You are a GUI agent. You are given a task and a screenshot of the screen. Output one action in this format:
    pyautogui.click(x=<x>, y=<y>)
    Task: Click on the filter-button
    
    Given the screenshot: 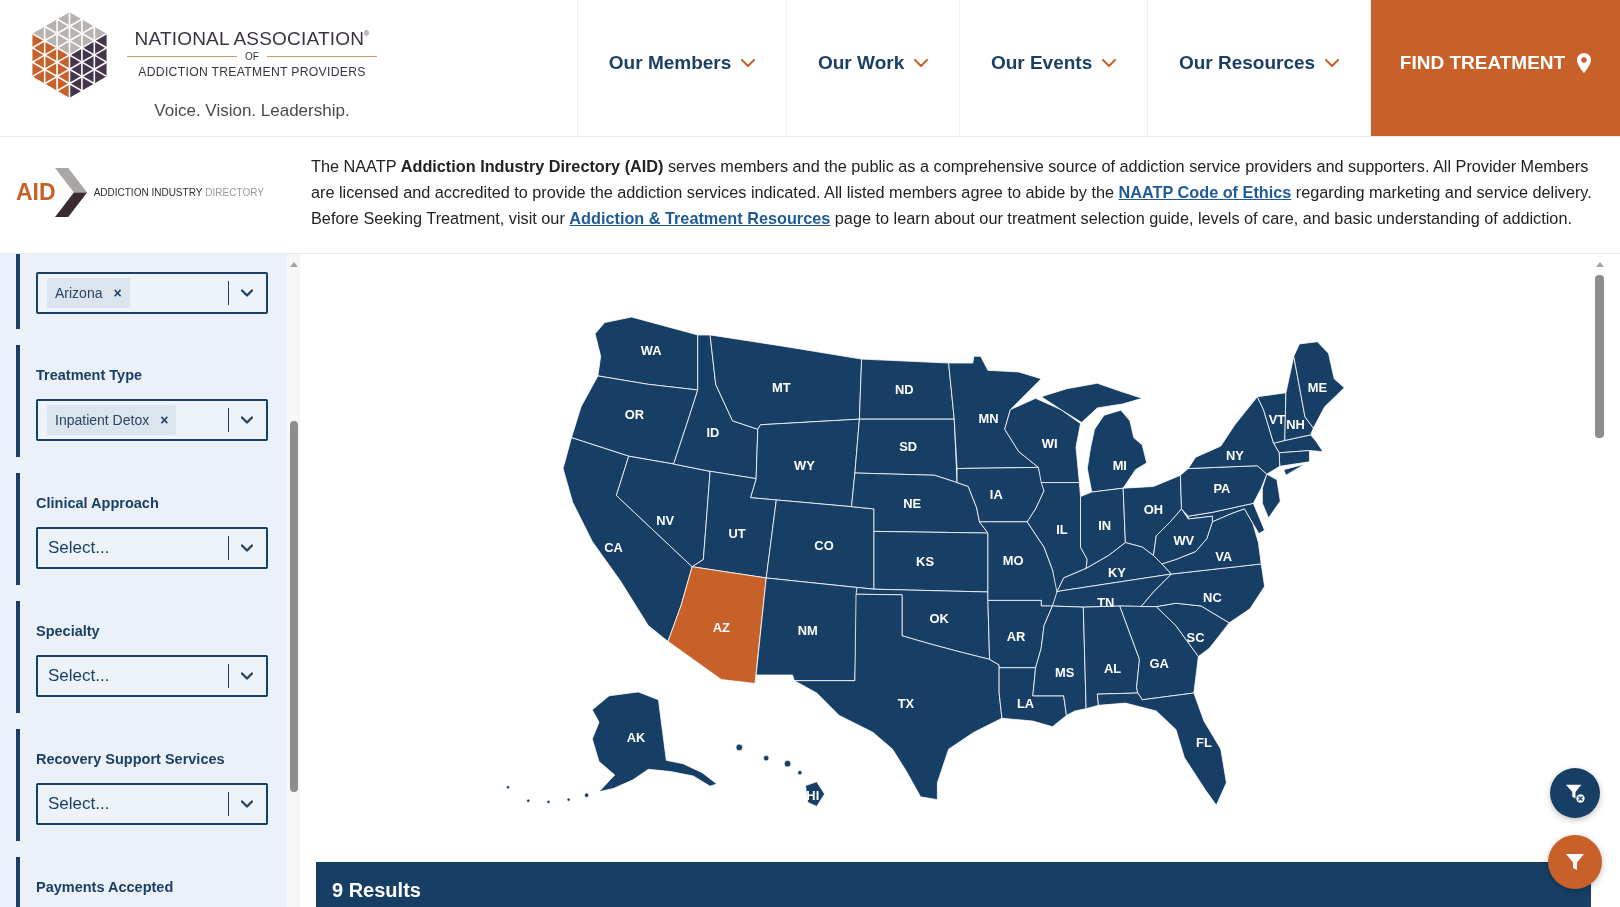 What is the action you would take?
    pyautogui.click(x=1575, y=862)
    